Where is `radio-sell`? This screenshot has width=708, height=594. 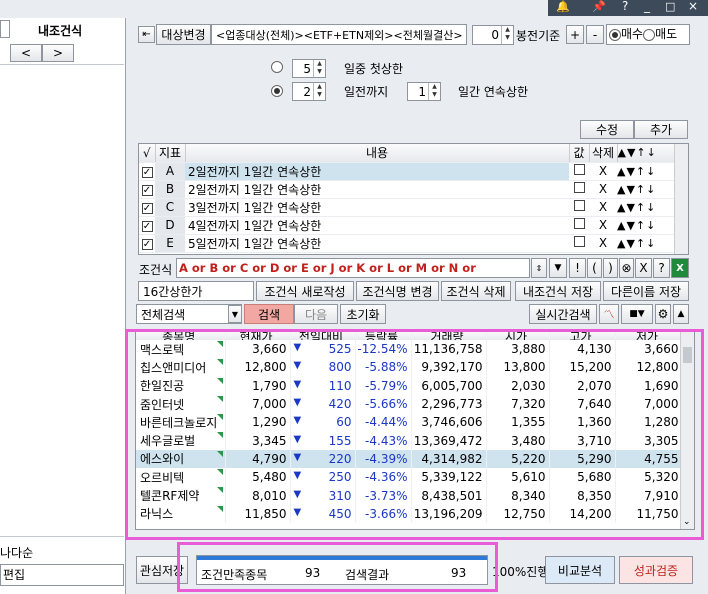
radio-sell is located at coordinates (649, 34).